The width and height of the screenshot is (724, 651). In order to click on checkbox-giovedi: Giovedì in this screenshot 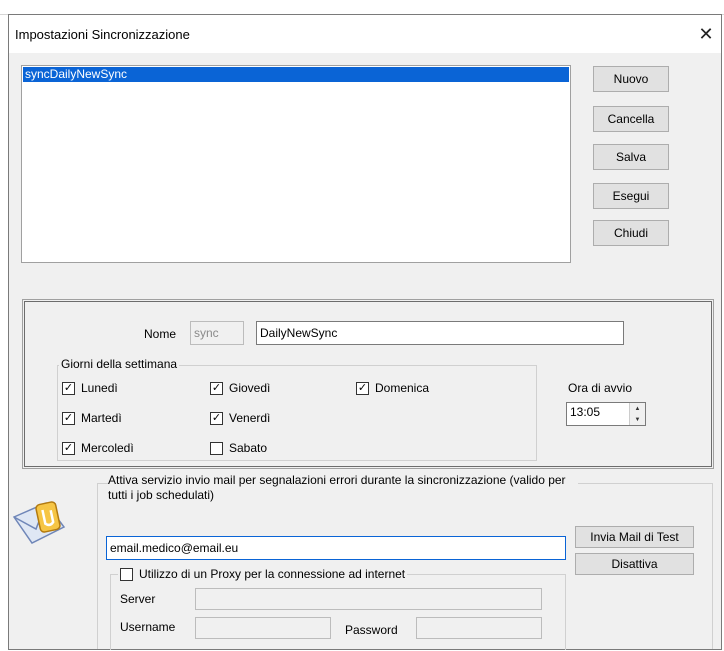, I will do `click(240, 388)`.